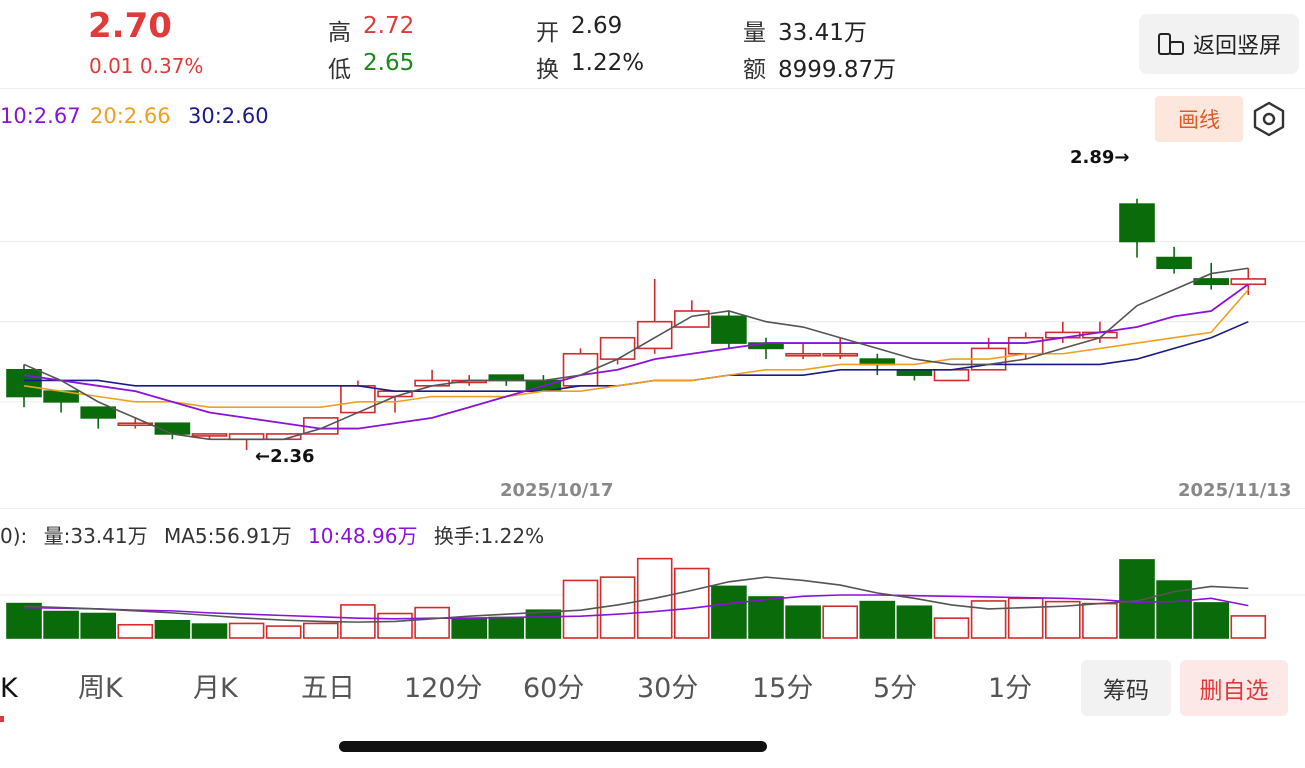 The image size is (1305, 768). What do you see at coordinates (389, 63) in the screenshot?
I see `low-value: 2.65` at bounding box center [389, 63].